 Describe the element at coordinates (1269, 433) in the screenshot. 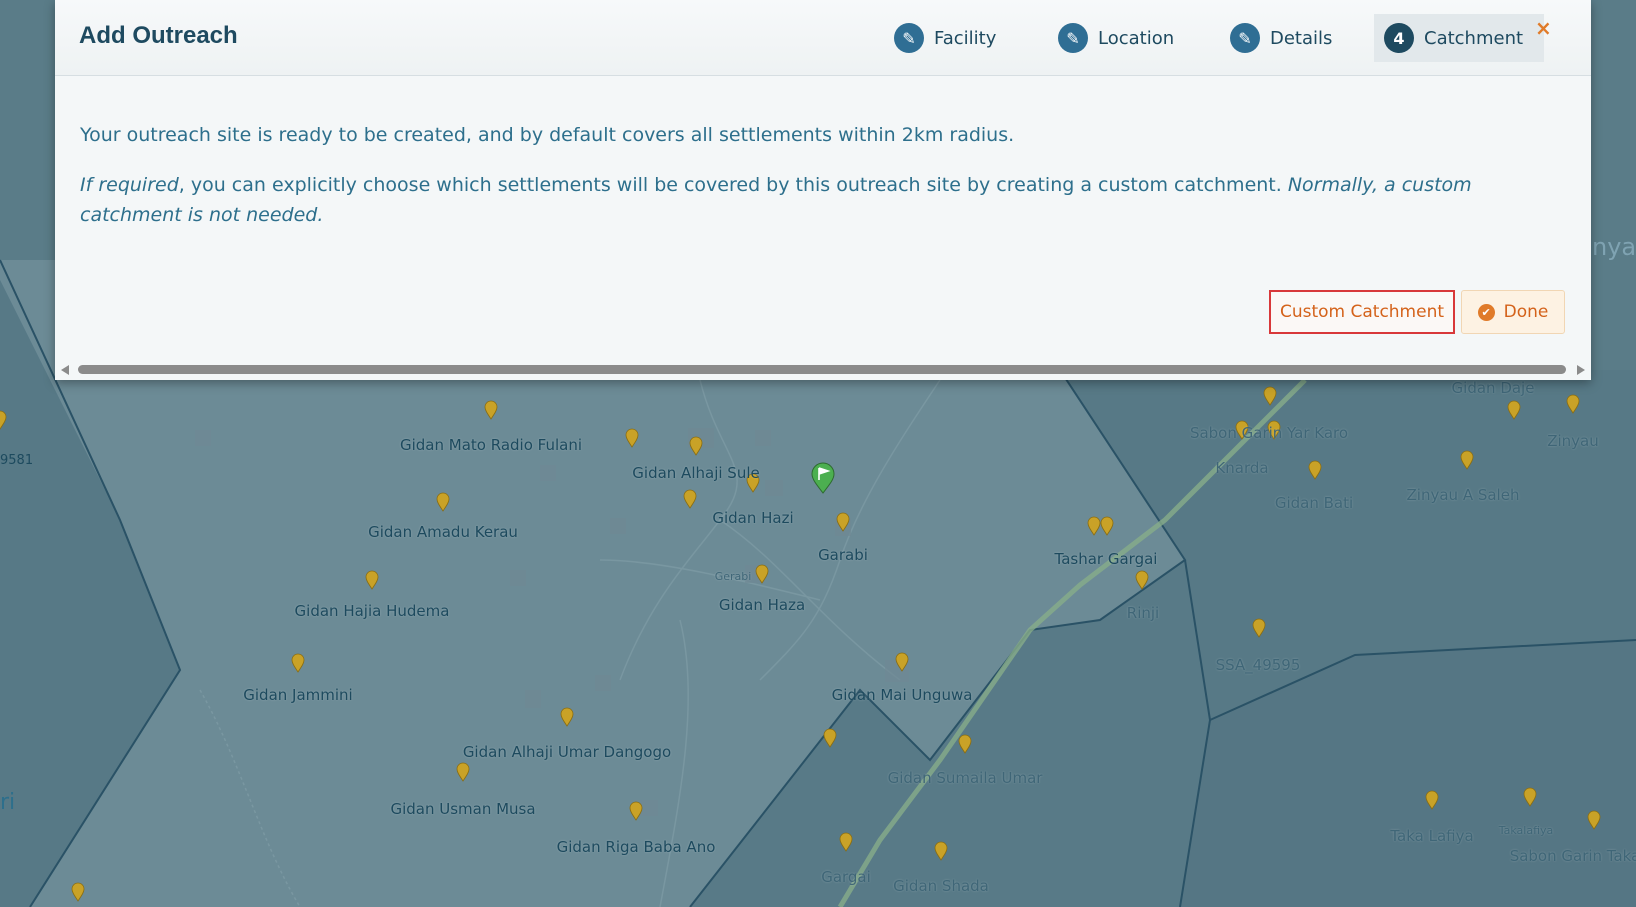

I see `map-label: Sabon Garin Yar Karo` at that location.